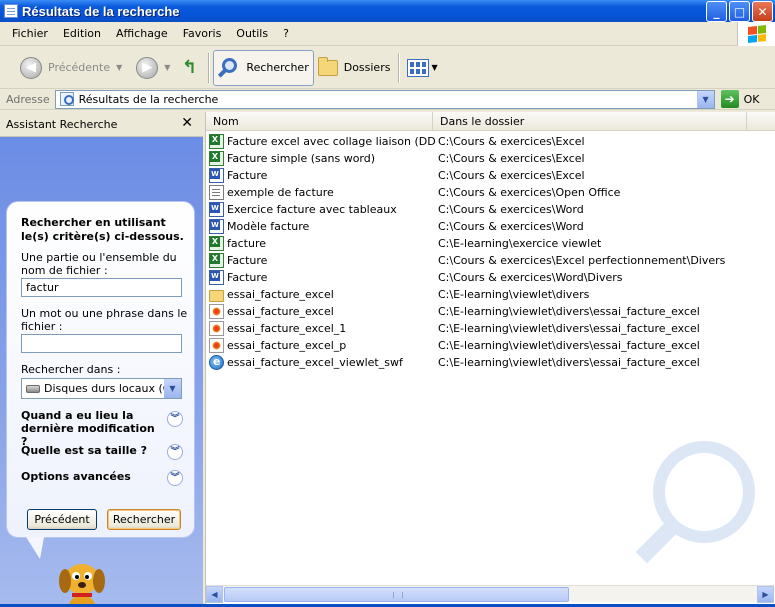  I want to click on maximize-button: □, so click(739, 11).